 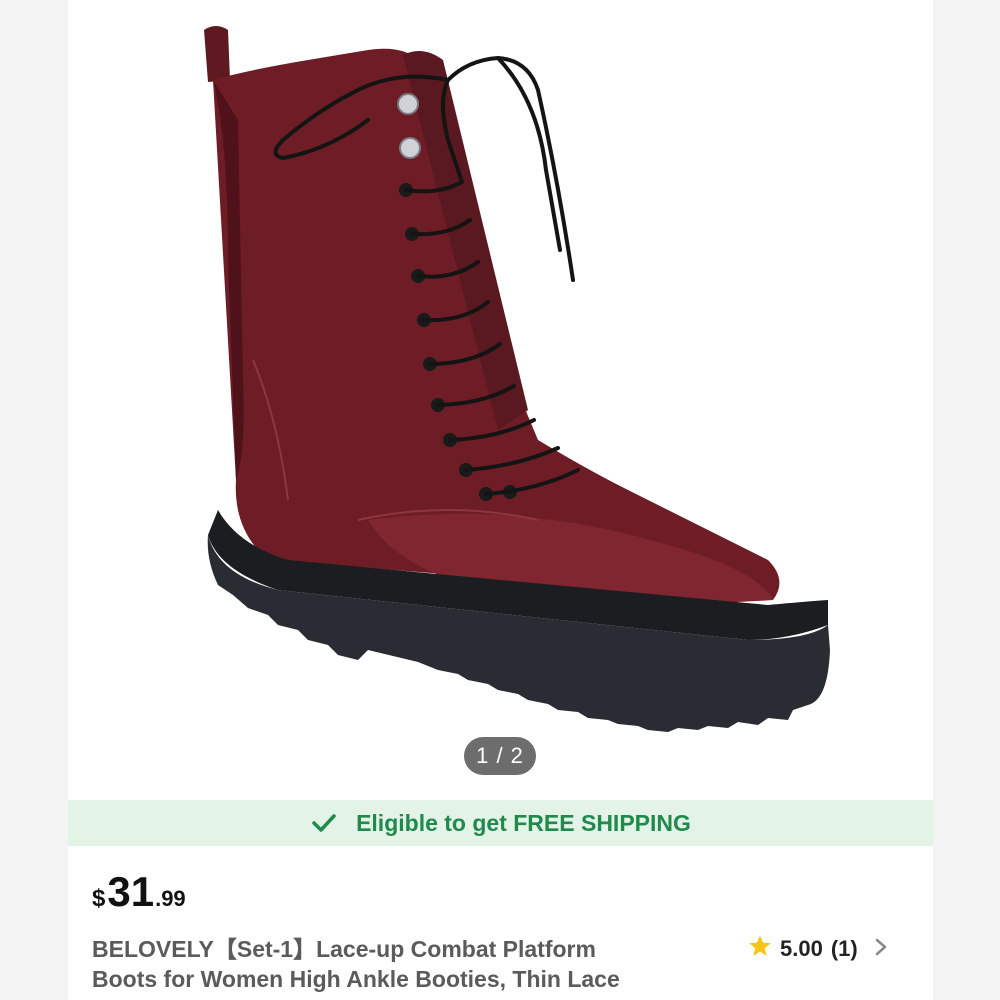 I want to click on product-title-line-1: BELOVELY【Set-1】Lace-up Combat Platform, so click(x=344, y=949).